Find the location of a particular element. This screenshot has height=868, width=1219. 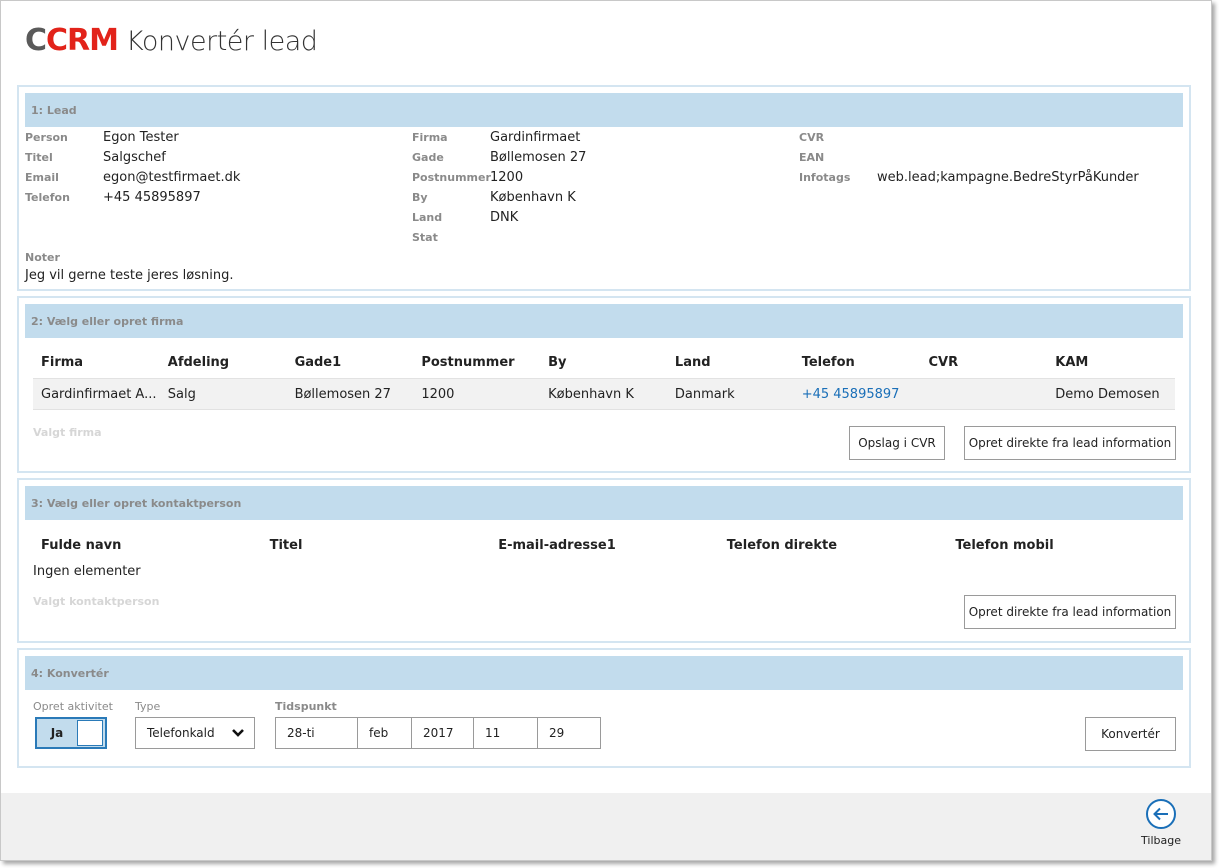

table-cell: Salg is located at coordinates (181, 394).